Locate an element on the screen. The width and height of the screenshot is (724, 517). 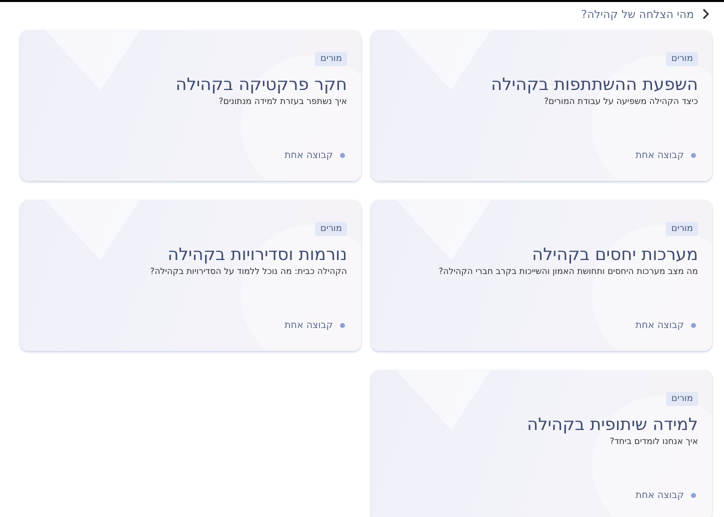
card-title: חקר פרקטיקה בקהילה is located at coordinates (261, 85).